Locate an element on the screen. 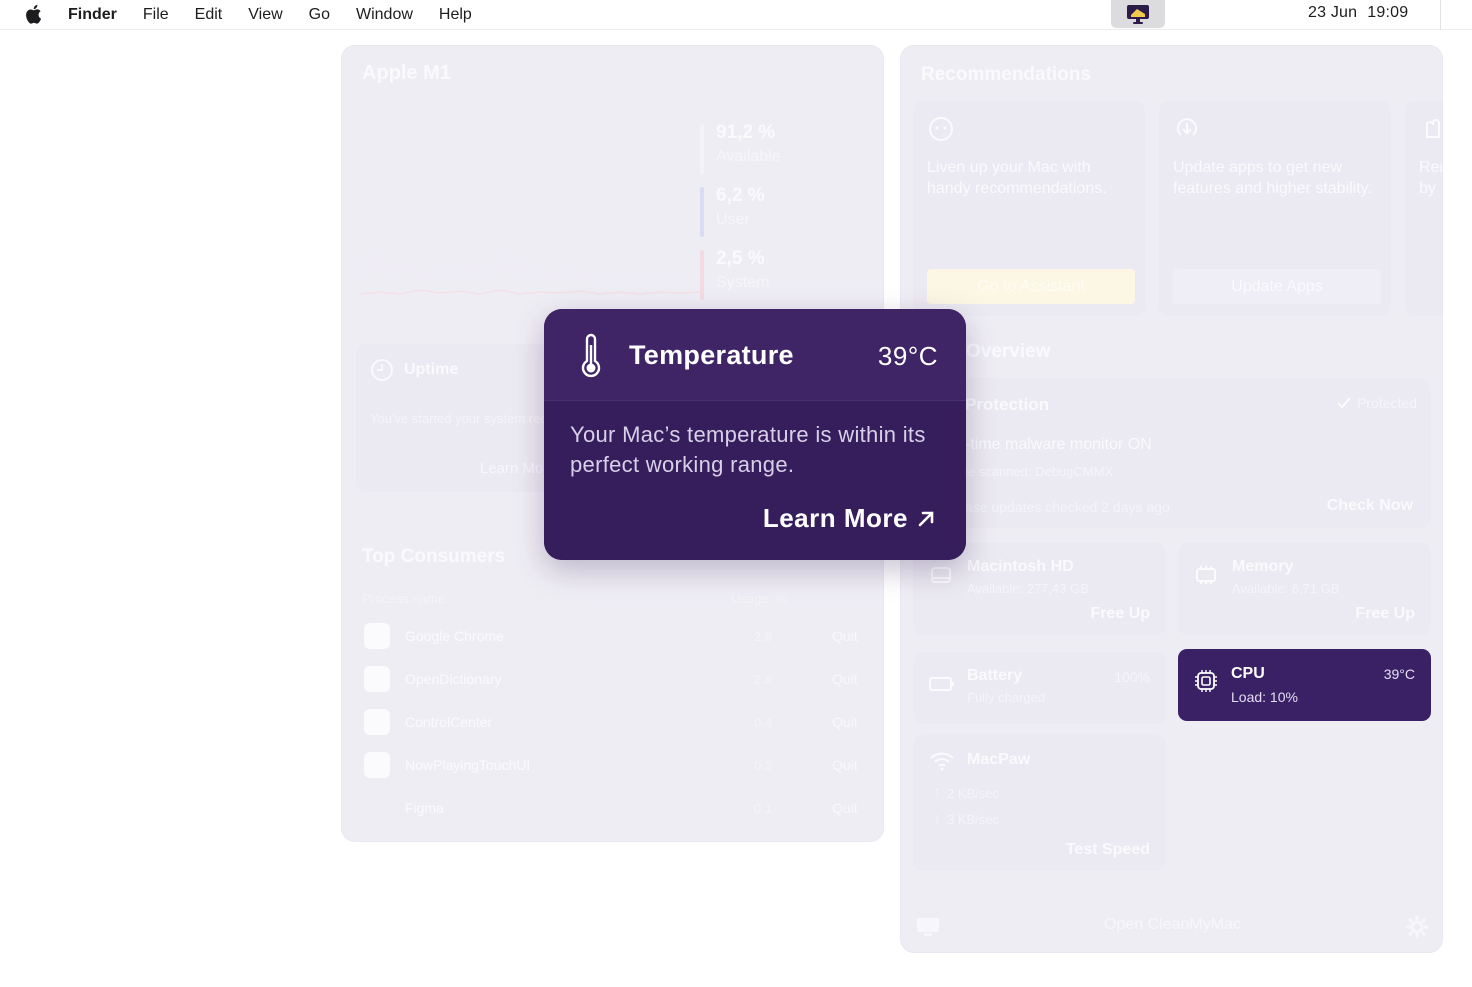 The image size is (1472, 987). menu-go: Go is located at coordinates (319, 15).